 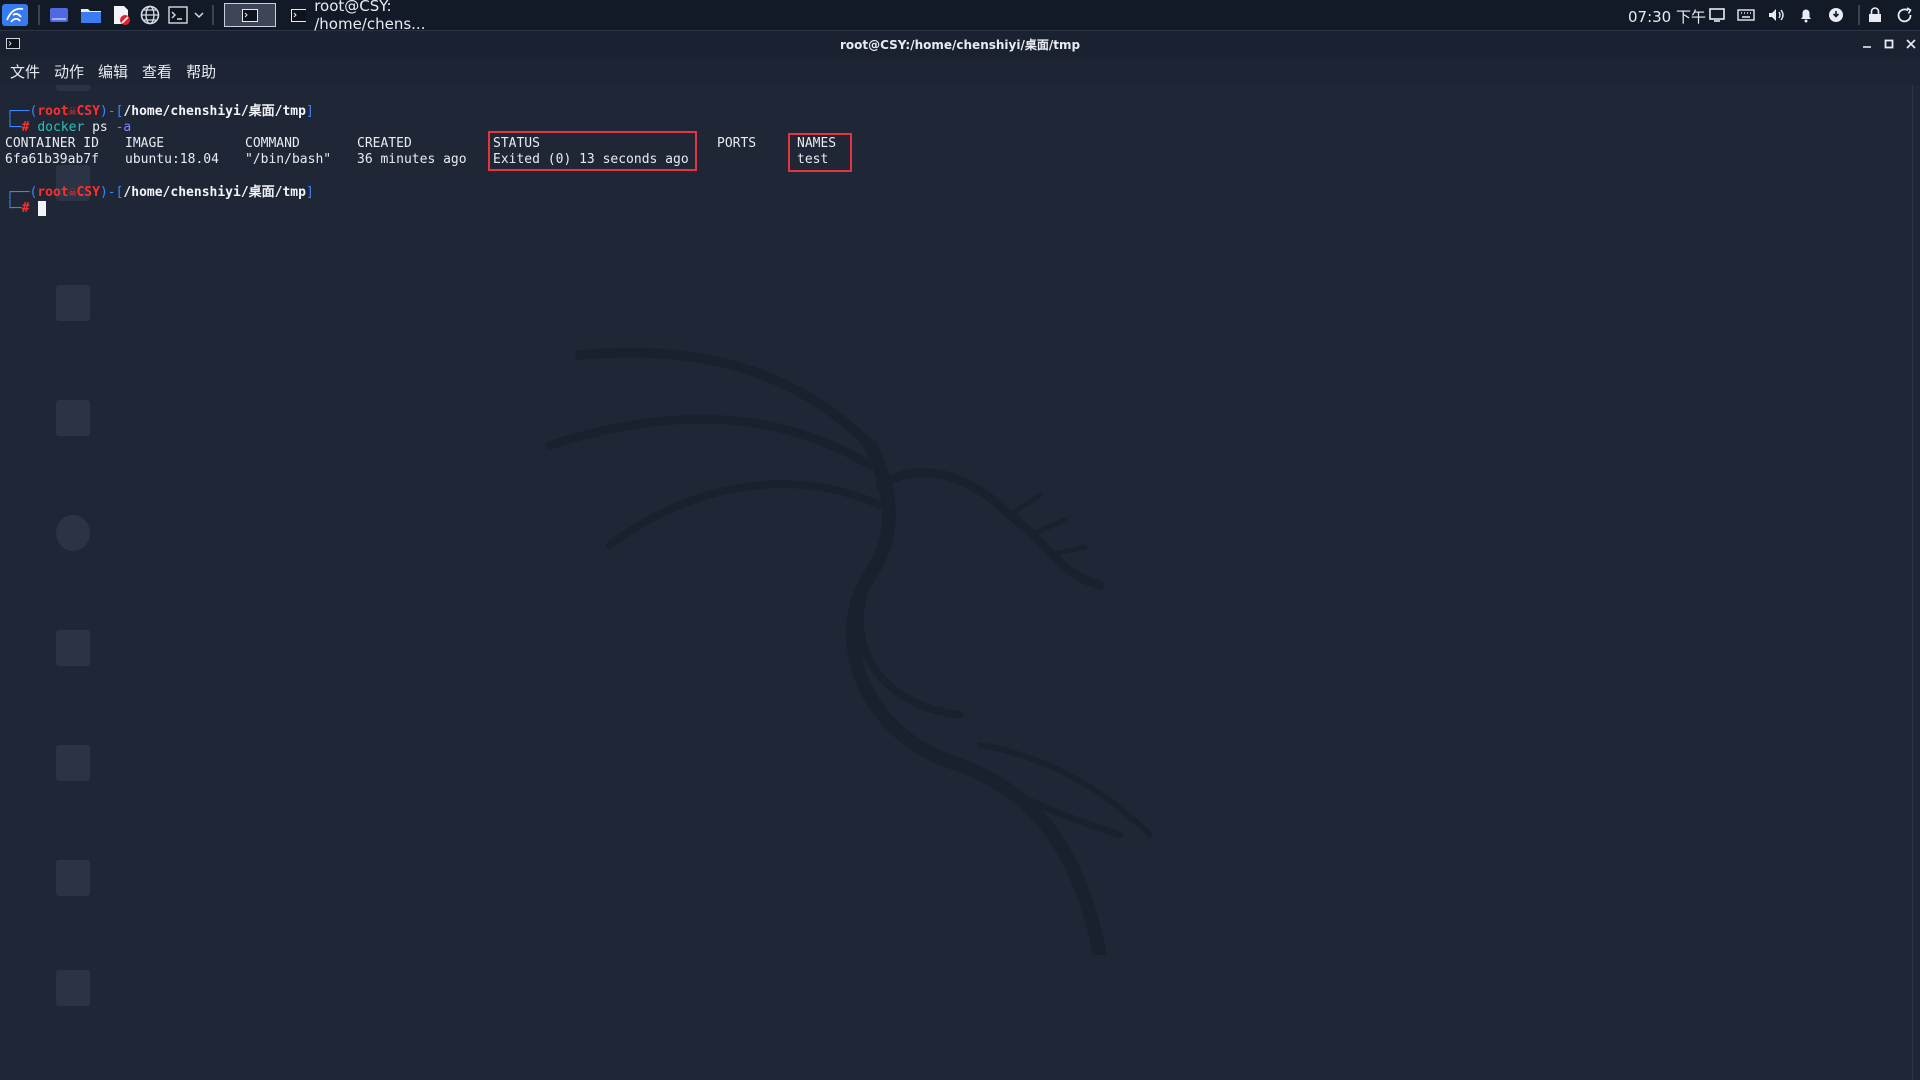 What do you see at coordinates (1746, 15) in the screenshot?
I see `keyboard-icon` at bounding box center [1746, 15].